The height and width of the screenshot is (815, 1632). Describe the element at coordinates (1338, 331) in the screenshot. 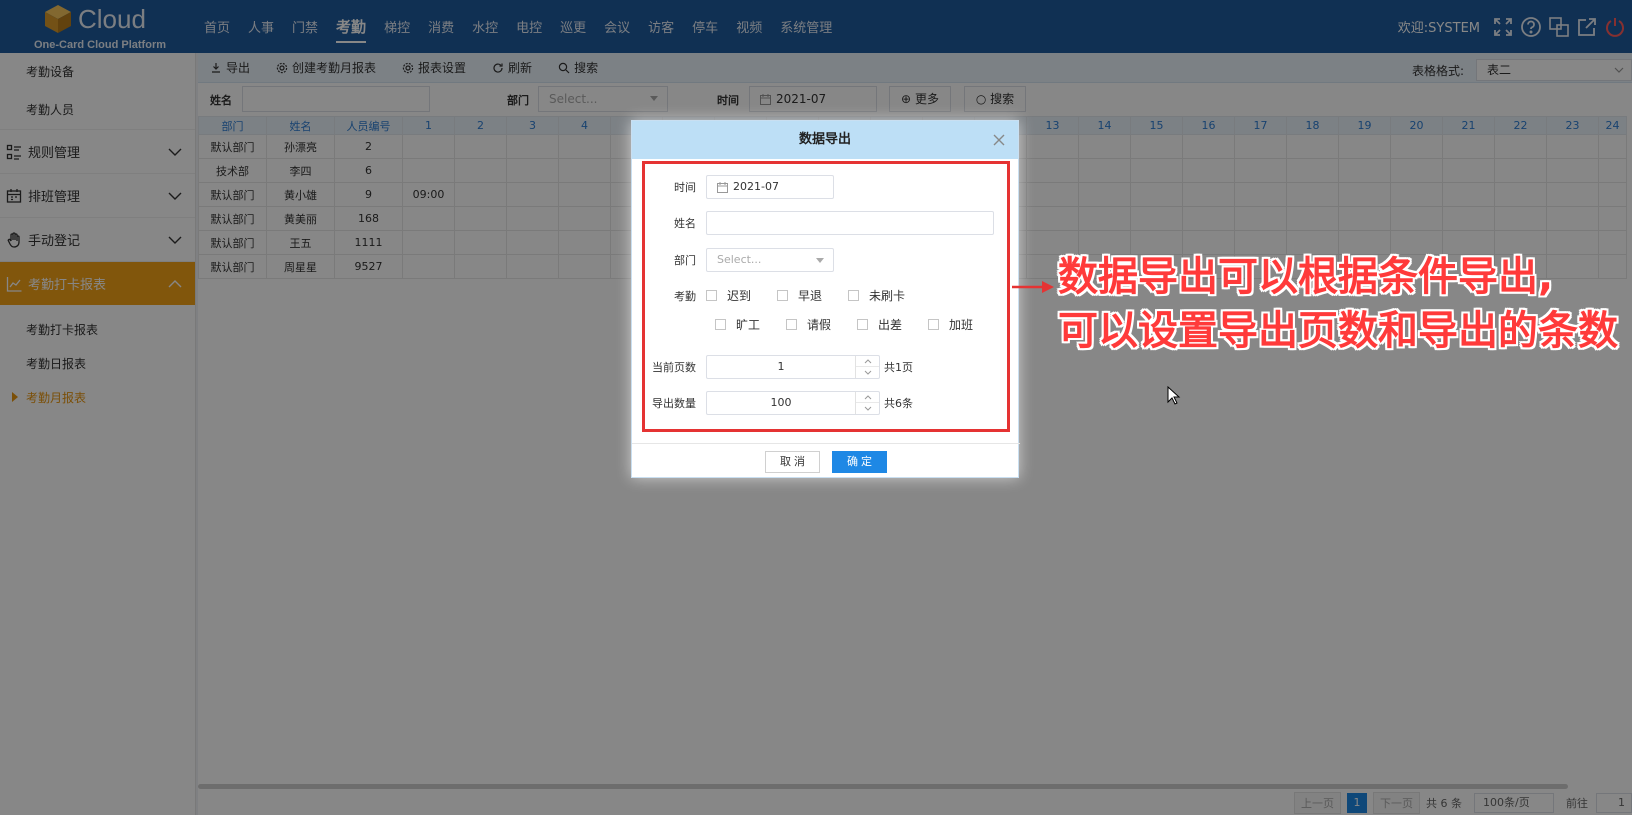

I see `annotation-line-2: 可以设置导出页数和导出的条数` at that location.